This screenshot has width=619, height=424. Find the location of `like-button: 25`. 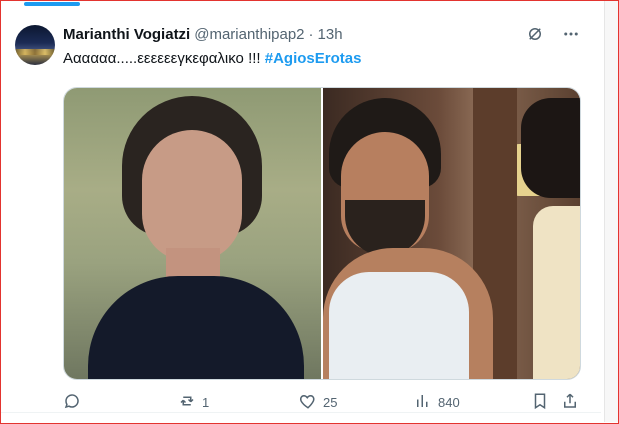

like-button: 25 is located at coordinates (318, 402).